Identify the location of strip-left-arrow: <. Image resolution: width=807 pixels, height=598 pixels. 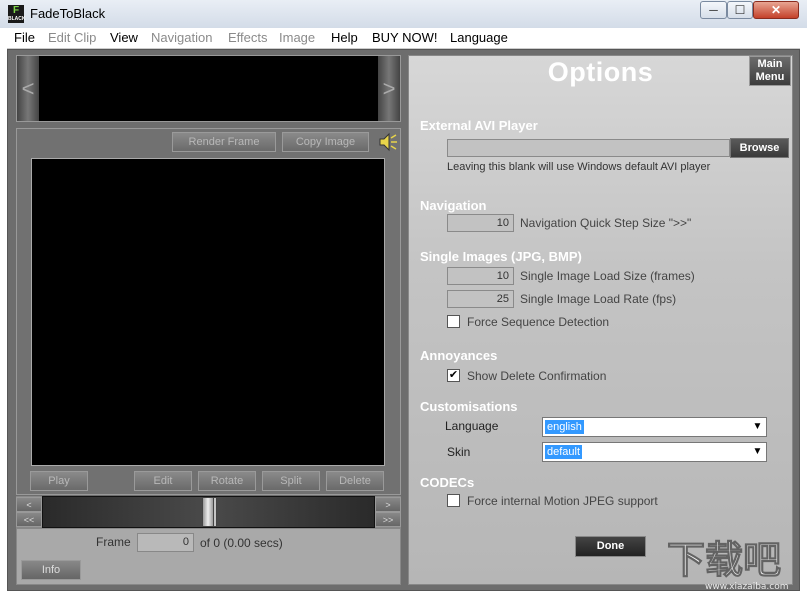
(28, 88).